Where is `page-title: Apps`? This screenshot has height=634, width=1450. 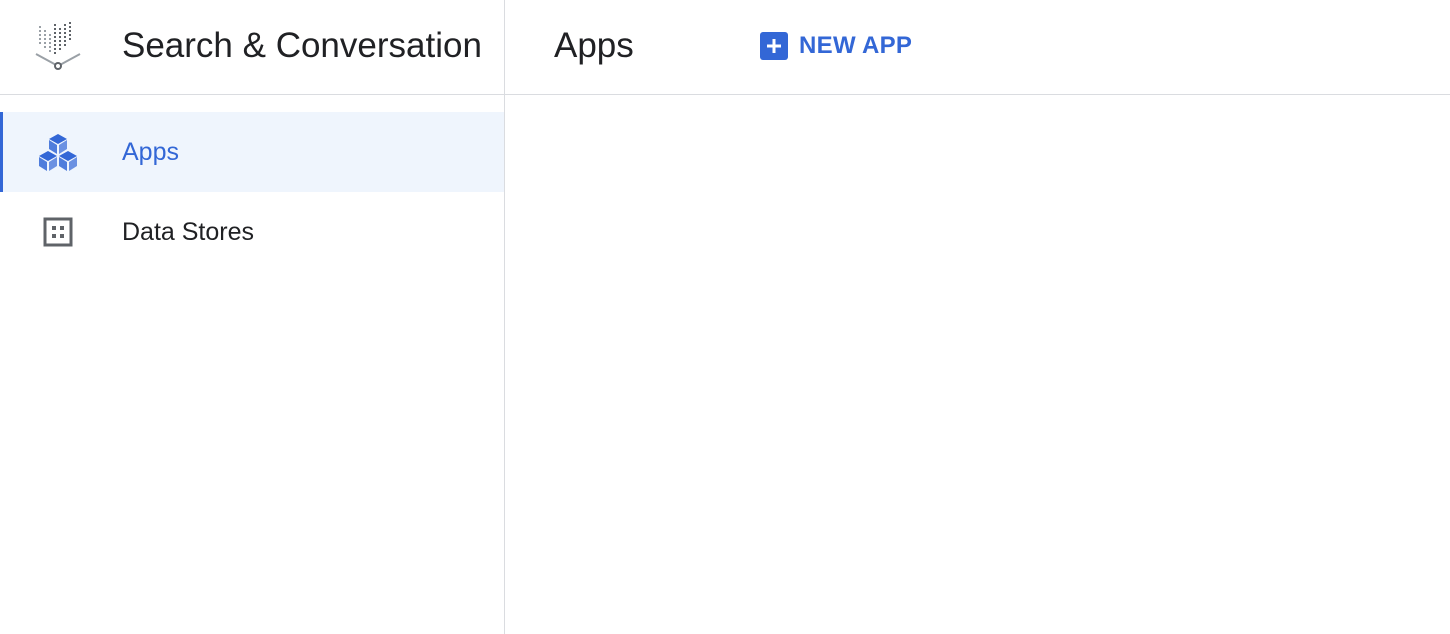 page-title: Apps is located at coordinates (594, 45).